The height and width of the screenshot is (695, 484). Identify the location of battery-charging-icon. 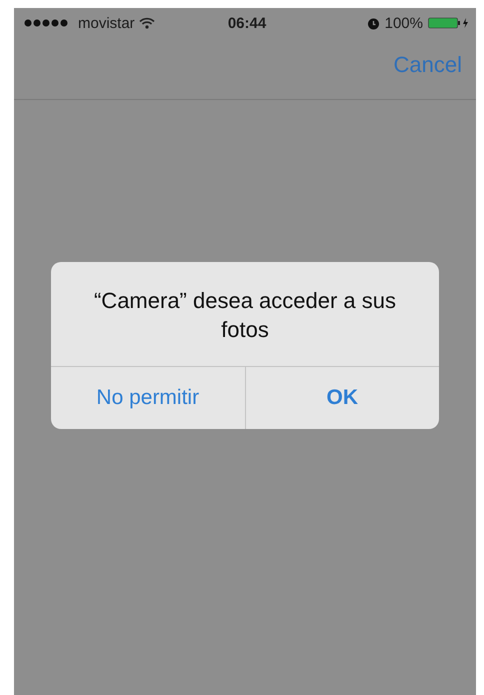
(449, 23).